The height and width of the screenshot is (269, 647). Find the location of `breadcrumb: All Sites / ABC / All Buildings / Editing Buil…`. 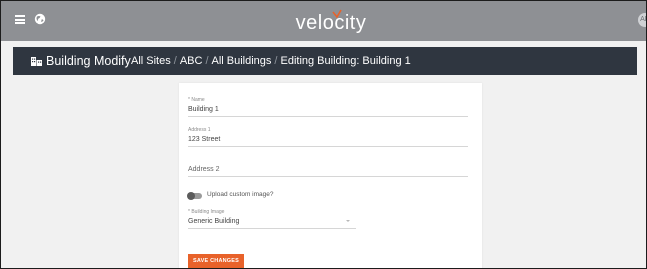

breadcrumb: All Sites / ABC / All Buildings / Editing Buil… is located at coordinates (271, 61).